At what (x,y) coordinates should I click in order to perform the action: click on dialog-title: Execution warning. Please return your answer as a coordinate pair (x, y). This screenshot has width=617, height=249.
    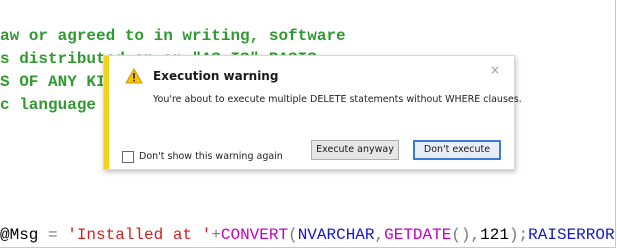
    Looking at the image, I should click on (216, 76).